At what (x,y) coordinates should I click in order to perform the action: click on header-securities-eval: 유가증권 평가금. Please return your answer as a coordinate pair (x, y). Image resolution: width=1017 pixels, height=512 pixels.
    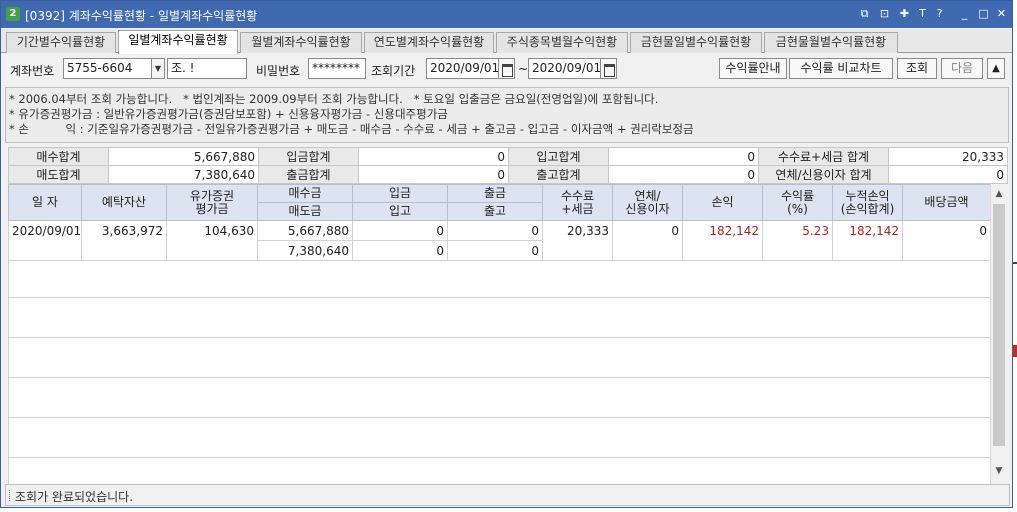
    Looking at the image, I should click on (212, 202).